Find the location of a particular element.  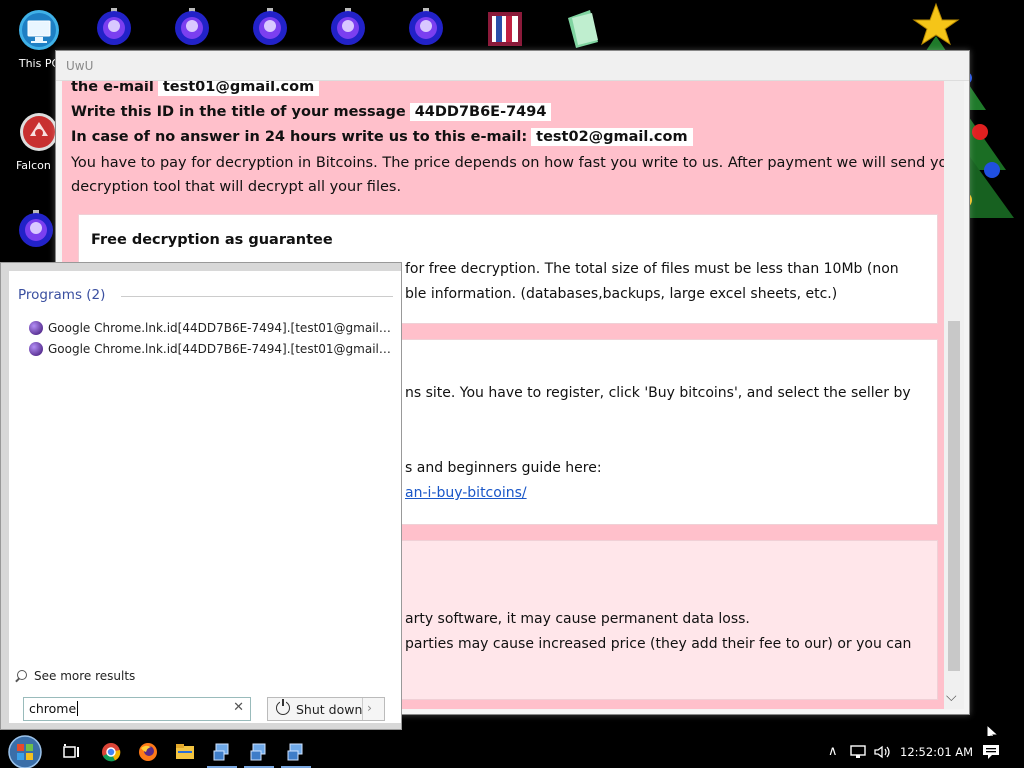

shut-down-label: Shut down is located at coordinates (329, 709).